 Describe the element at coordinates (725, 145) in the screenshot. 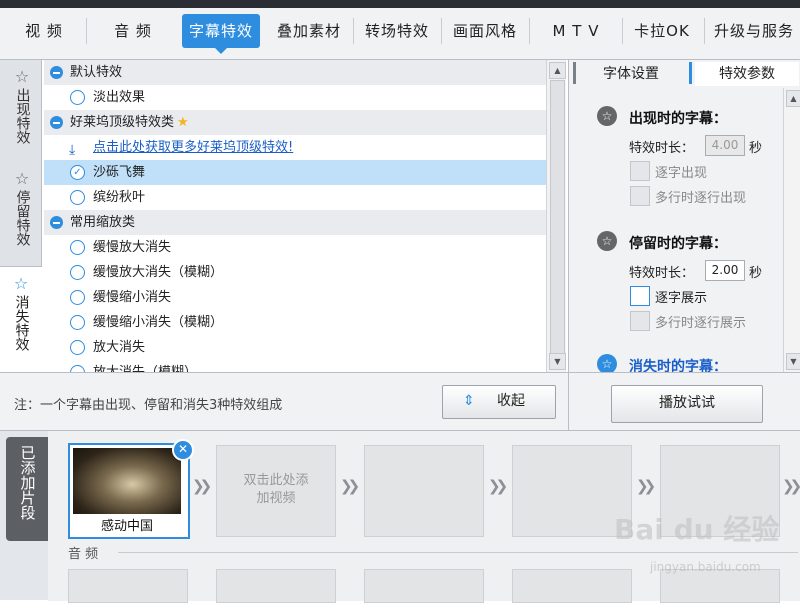

I see `appear-duration-field: 4.00` at that location.